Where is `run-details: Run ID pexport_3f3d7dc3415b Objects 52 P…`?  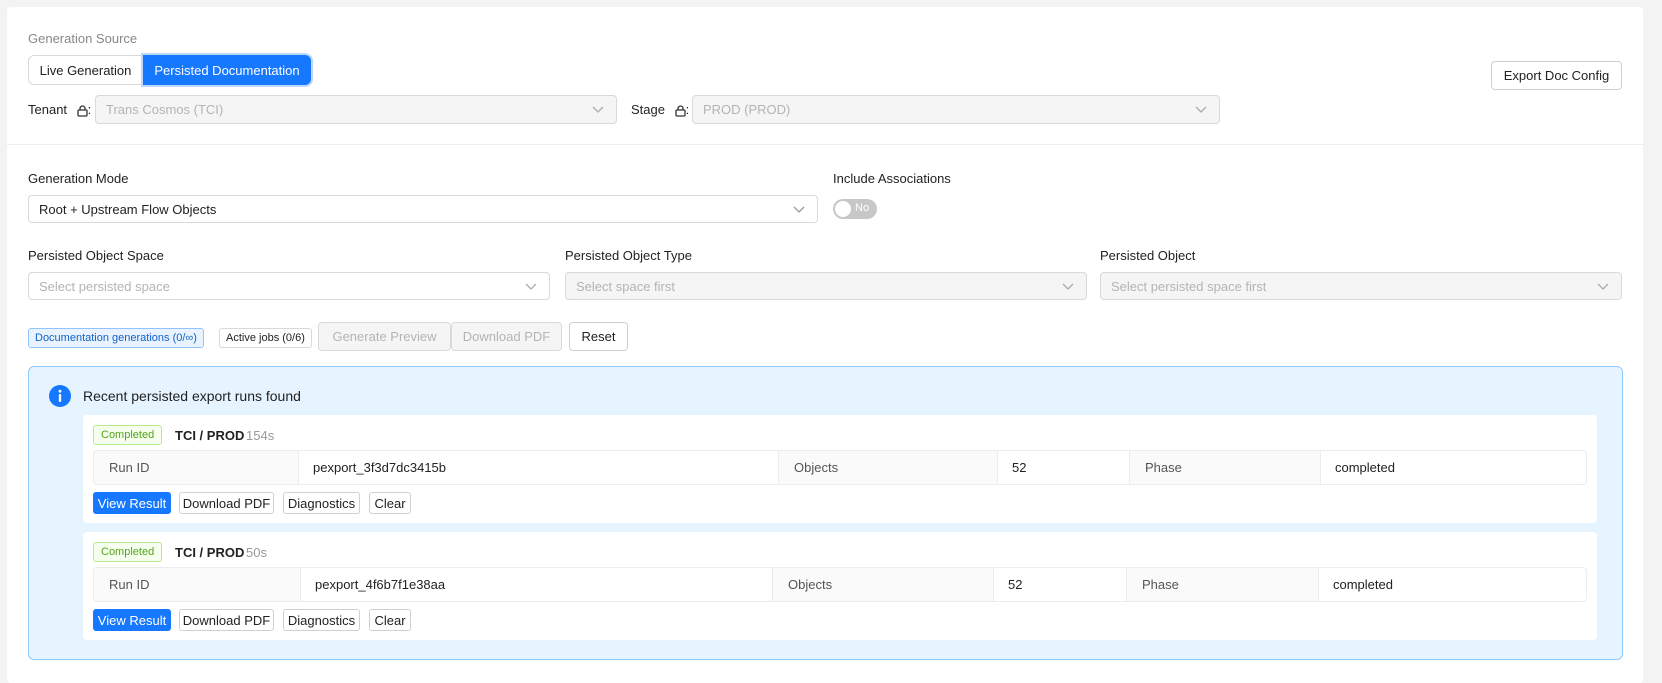 run-details: Run ID pexport_3f3d7dc3415b Objects 52 P… is located at coordinates (840, 467).